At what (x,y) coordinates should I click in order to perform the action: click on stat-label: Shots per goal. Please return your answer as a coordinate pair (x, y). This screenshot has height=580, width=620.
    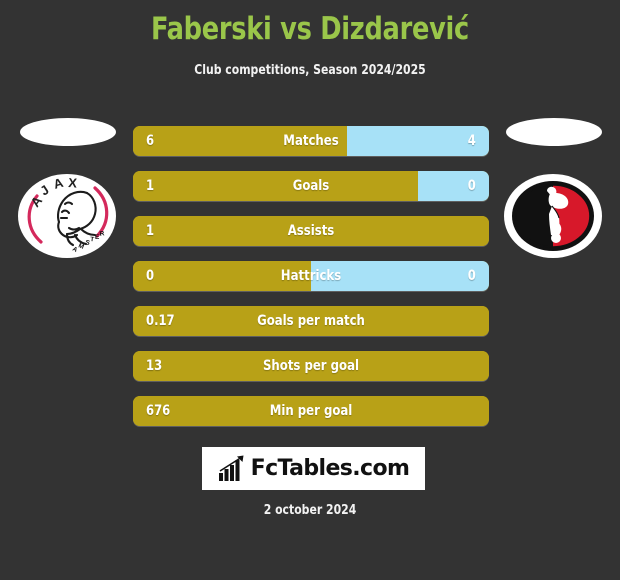
    Looking at the image, I should click on (311, 366).